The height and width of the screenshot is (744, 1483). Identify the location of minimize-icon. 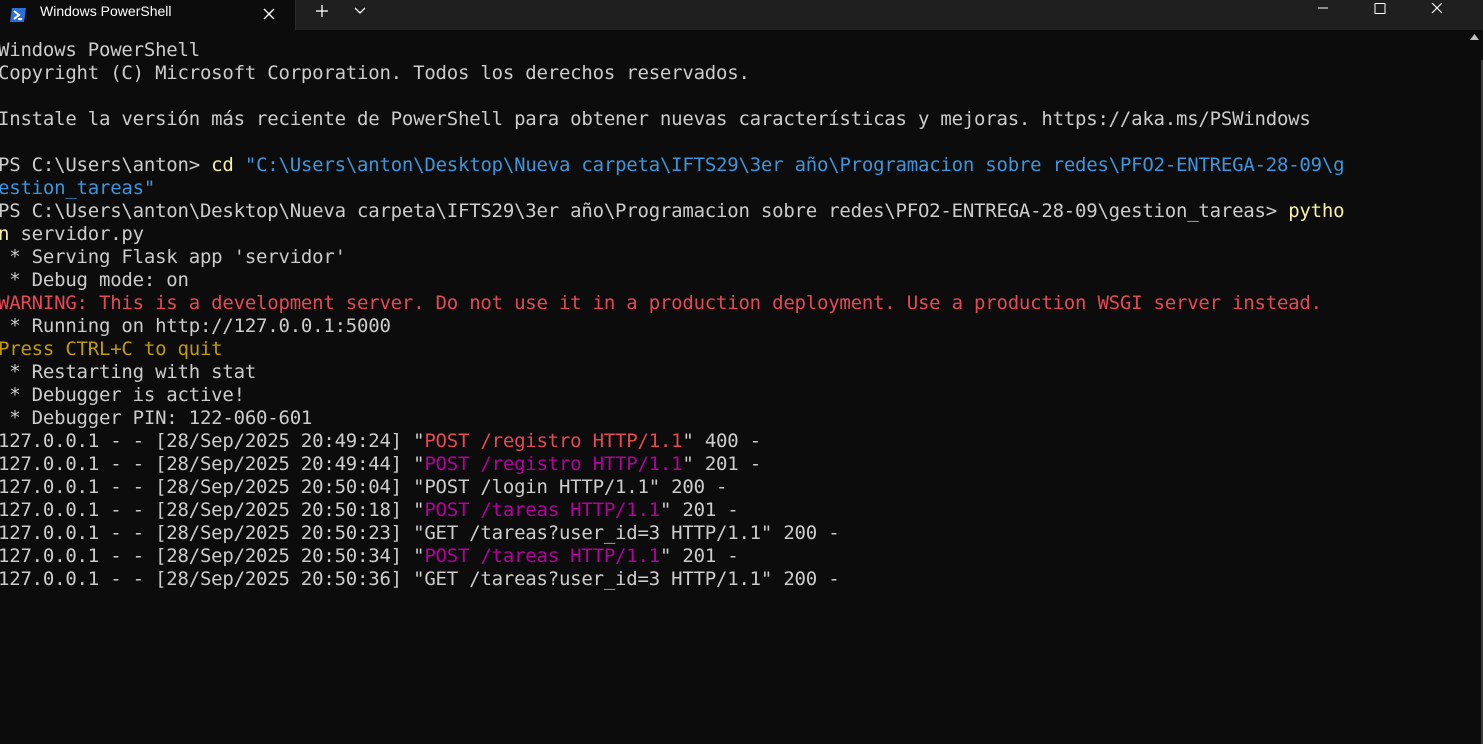
(1323, 9).